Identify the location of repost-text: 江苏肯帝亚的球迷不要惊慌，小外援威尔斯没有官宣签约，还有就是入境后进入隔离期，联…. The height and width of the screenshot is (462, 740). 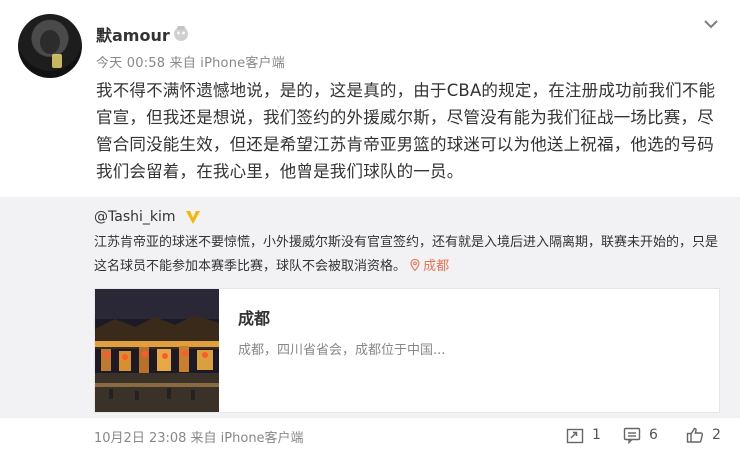
(407, 255).